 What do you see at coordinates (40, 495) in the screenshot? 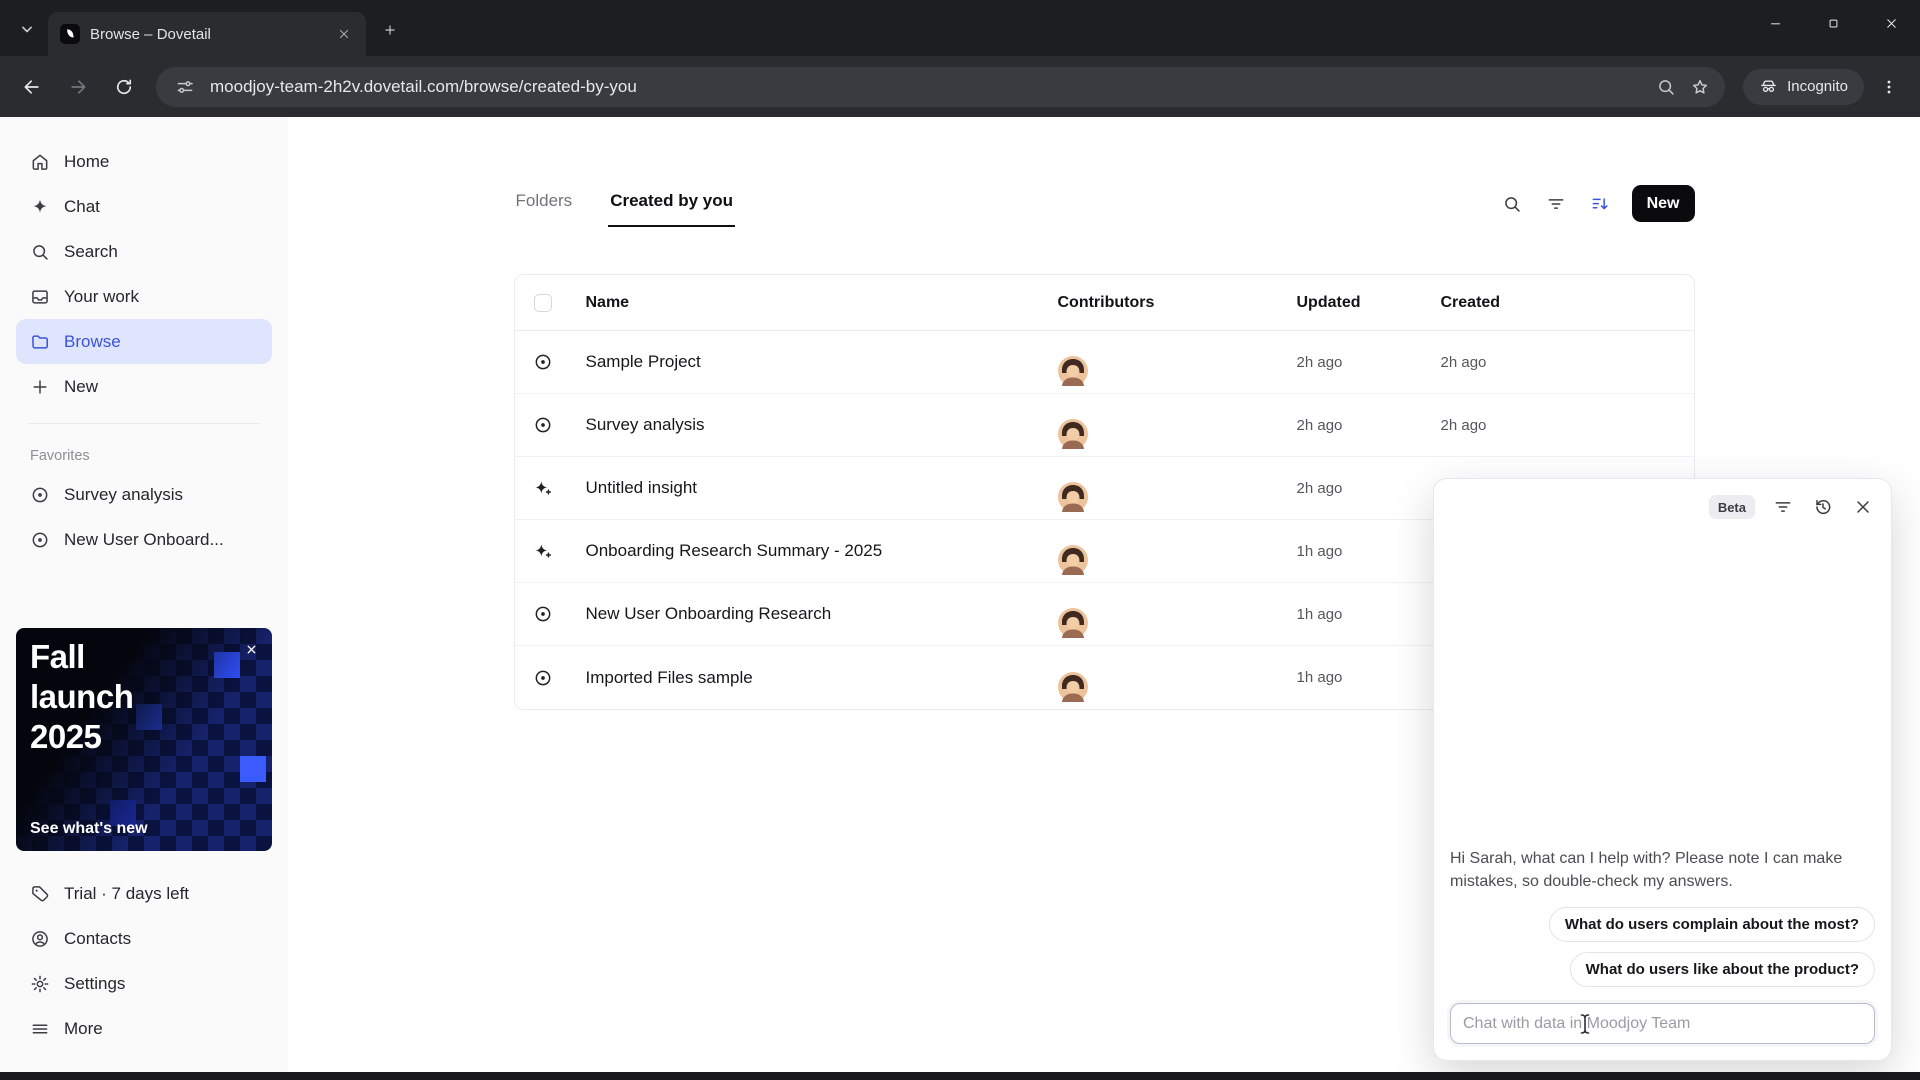
I see `target-icon` at bounding box center [40, 495].